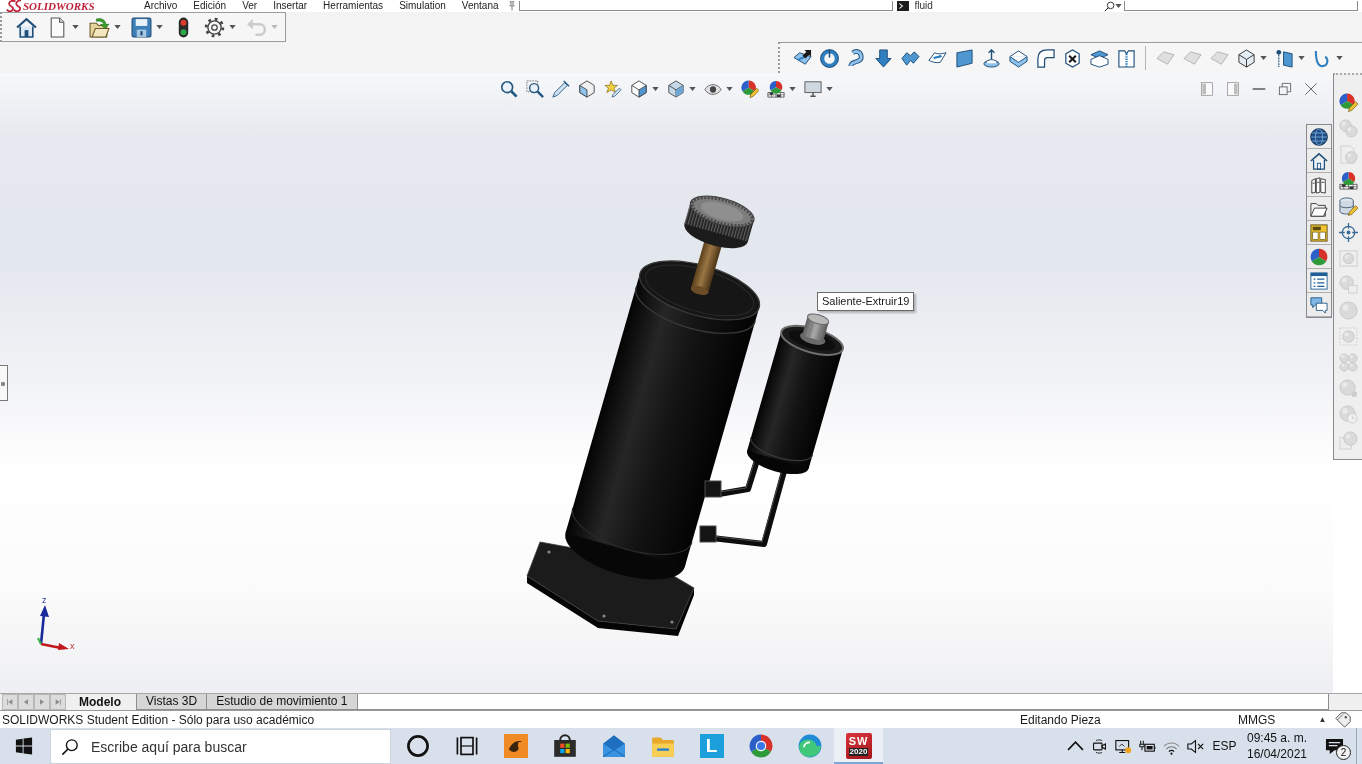 The image size is (1362, 764). I want to click on menu-item: Insertar, so click(290, 6).